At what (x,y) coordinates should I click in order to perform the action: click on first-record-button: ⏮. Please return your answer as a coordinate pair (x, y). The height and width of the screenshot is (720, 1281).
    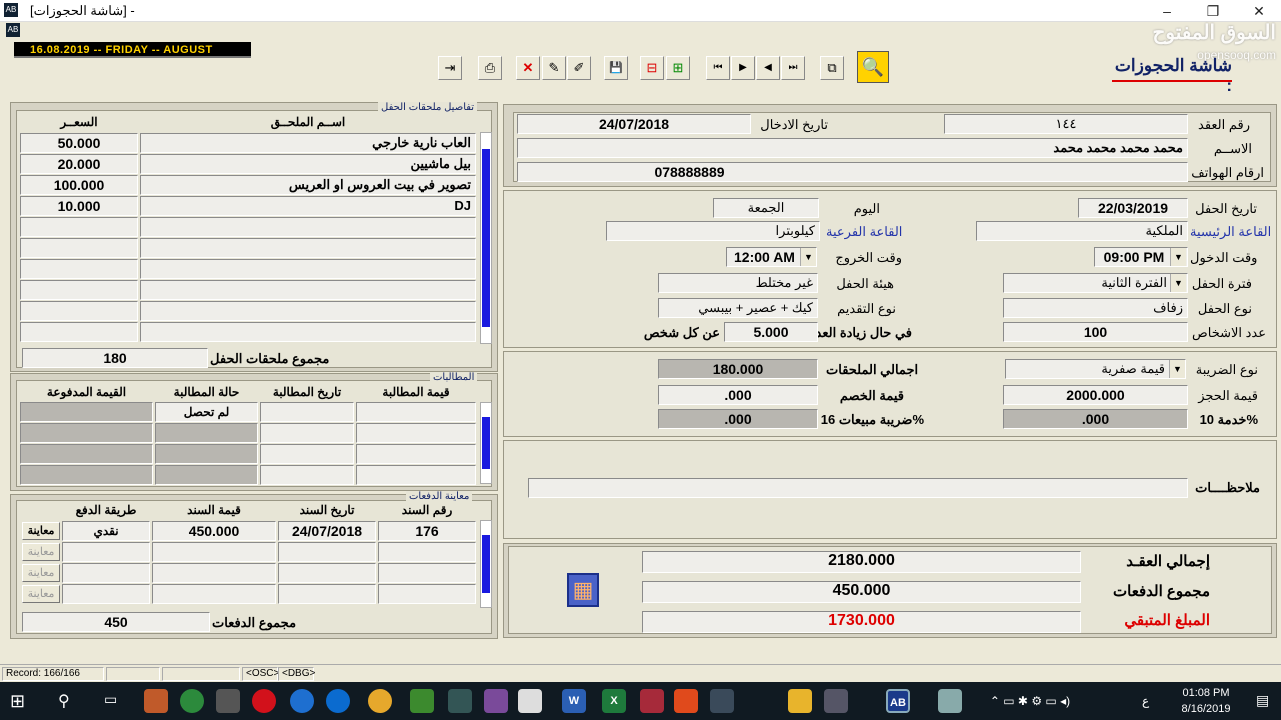
    Looking at the image, I should click on (718, 68).